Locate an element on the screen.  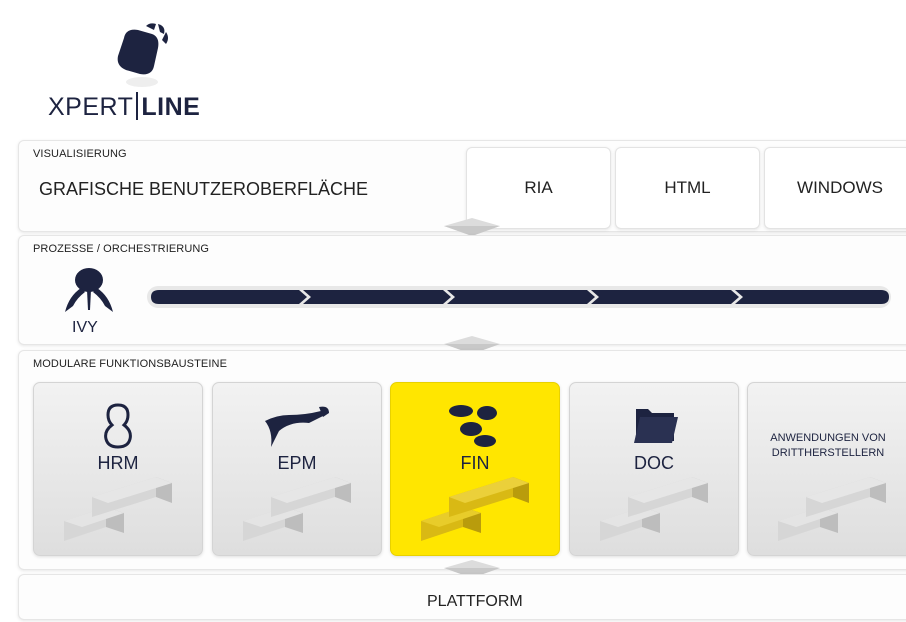
module-label: EPM is located at coordinates (297, 463).